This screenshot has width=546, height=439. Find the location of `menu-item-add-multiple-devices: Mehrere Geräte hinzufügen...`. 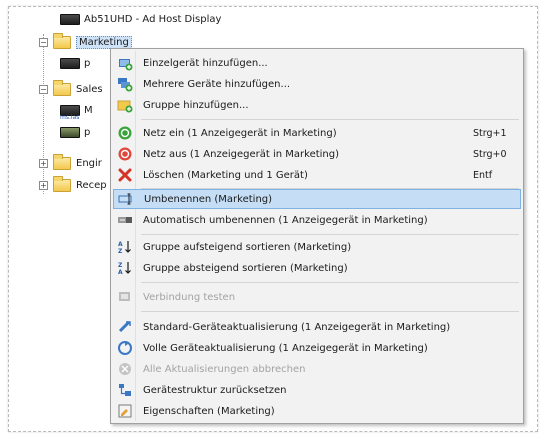

menu-item-add-multiple-devices: Mehrere Geräte hinzufügen... is located at coordinates (317, 84).